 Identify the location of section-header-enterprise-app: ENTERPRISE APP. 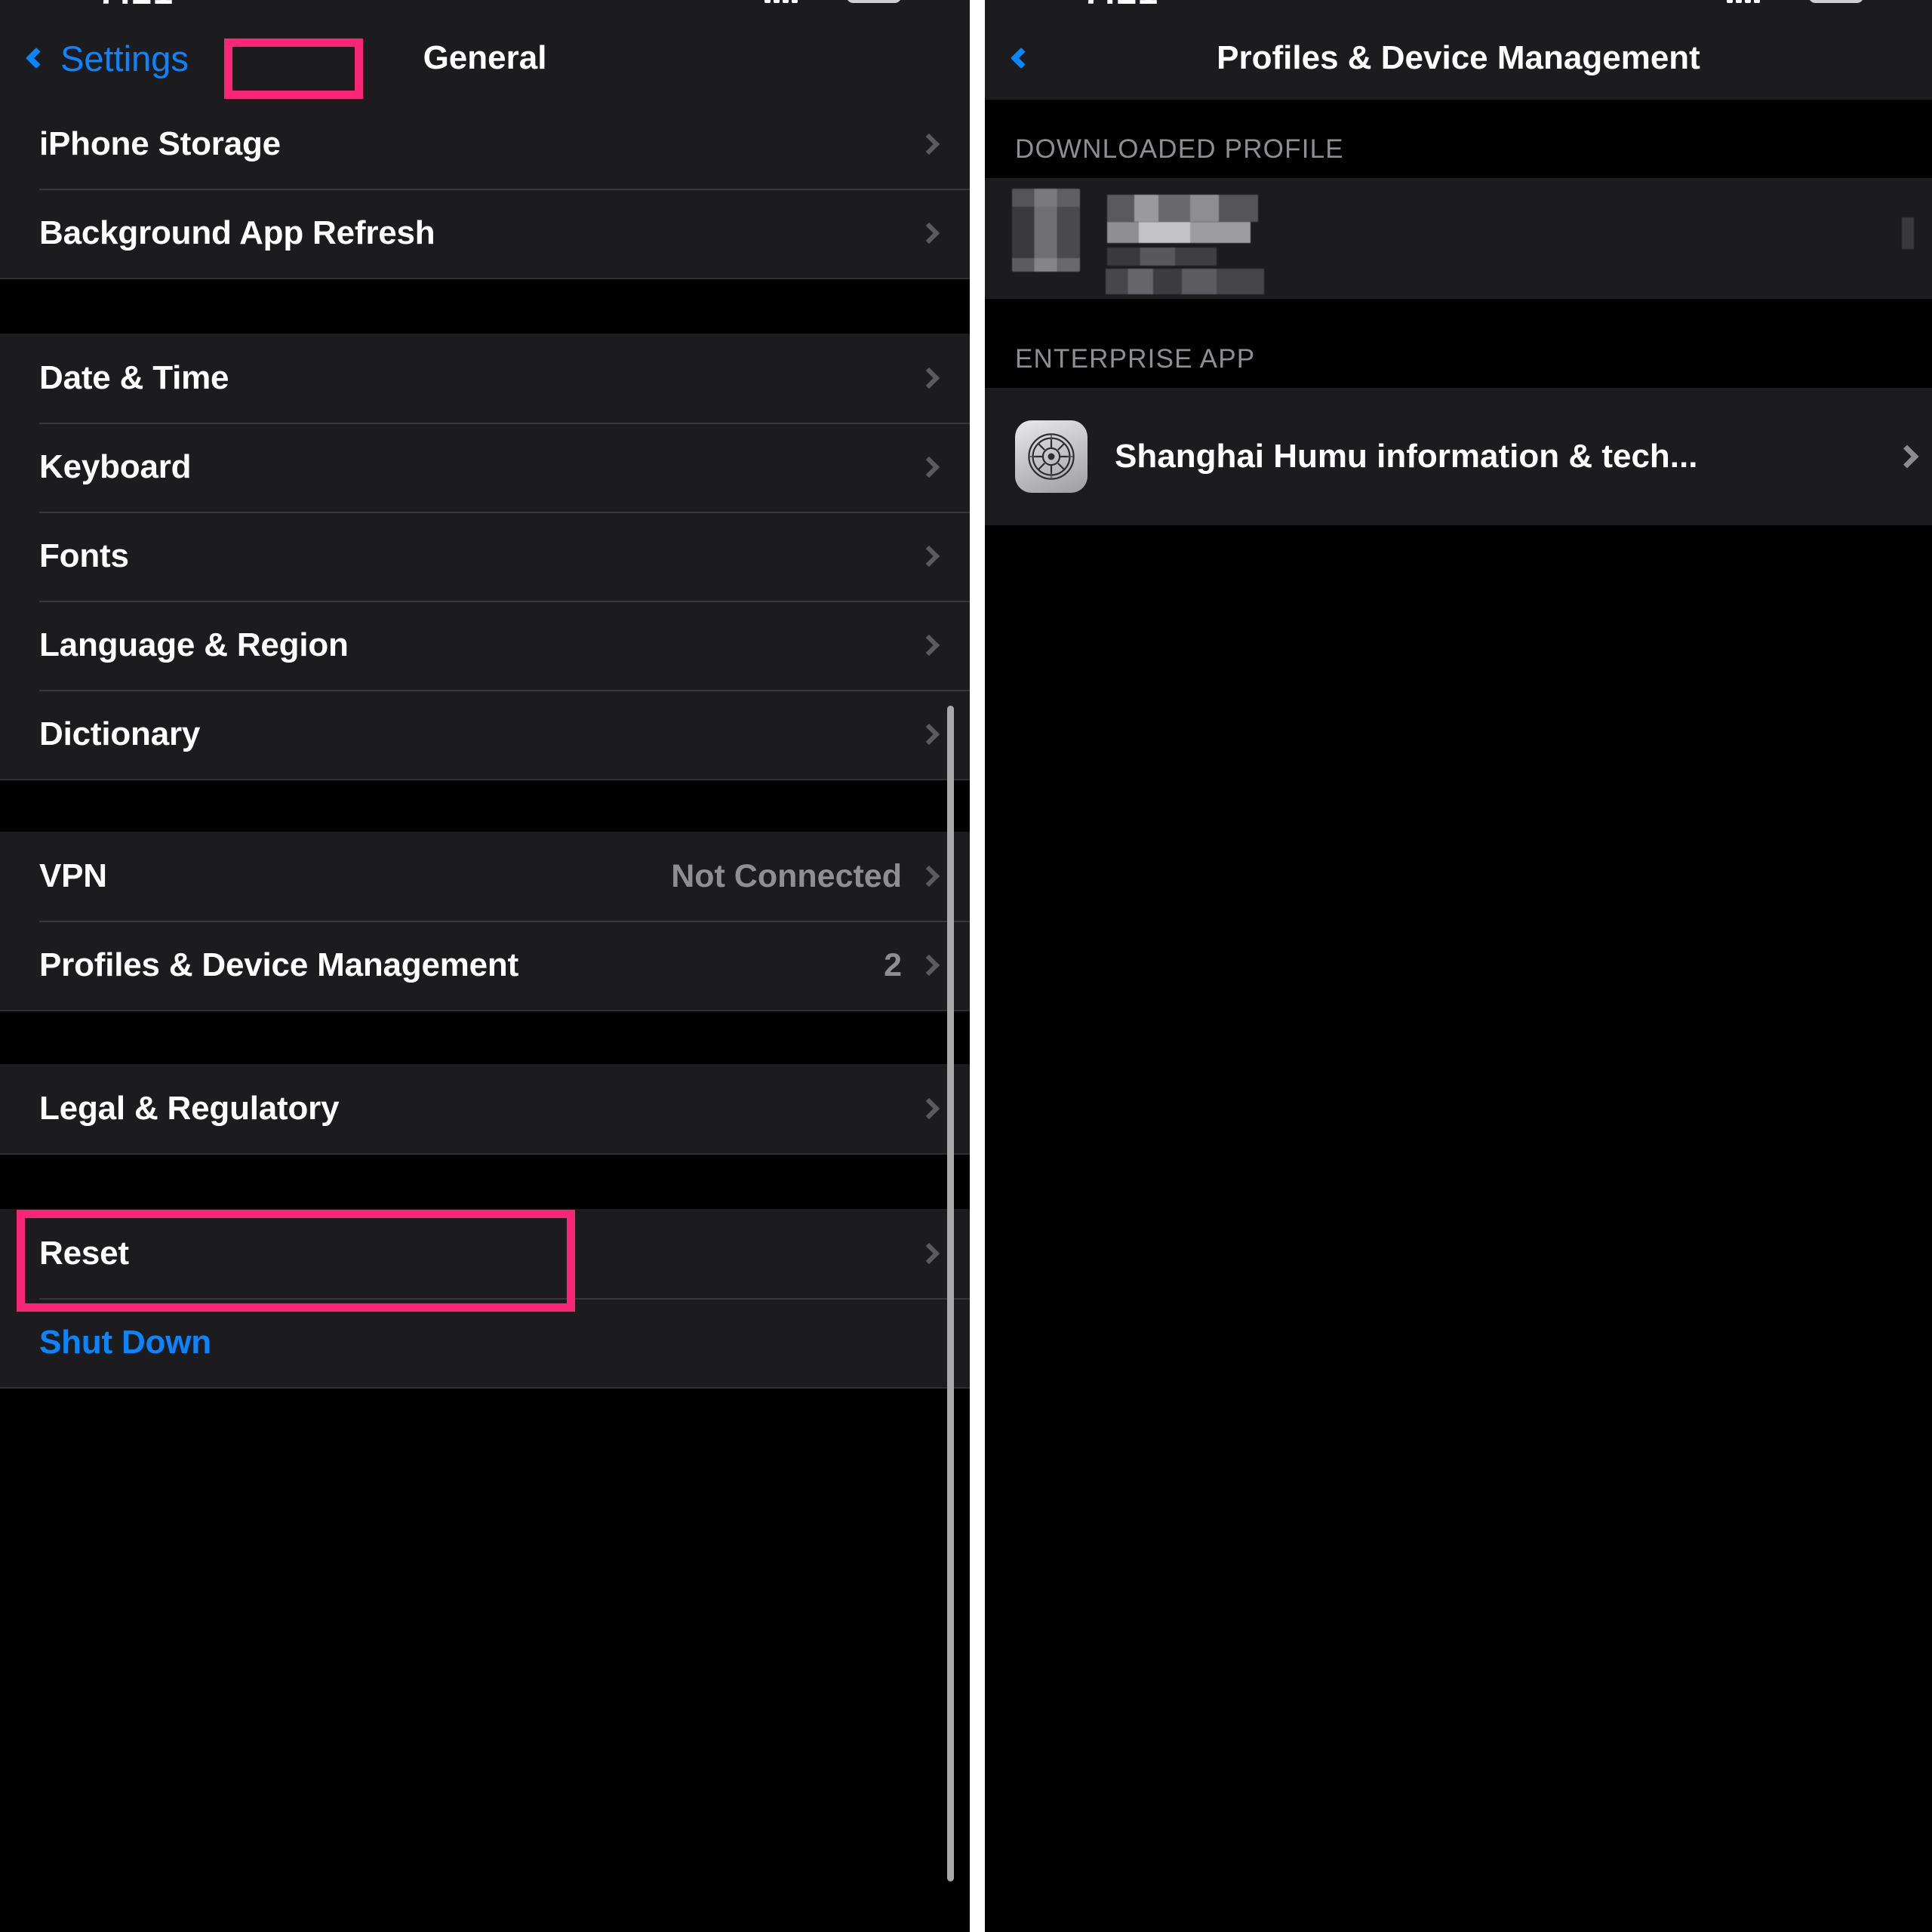
(1458, 343).